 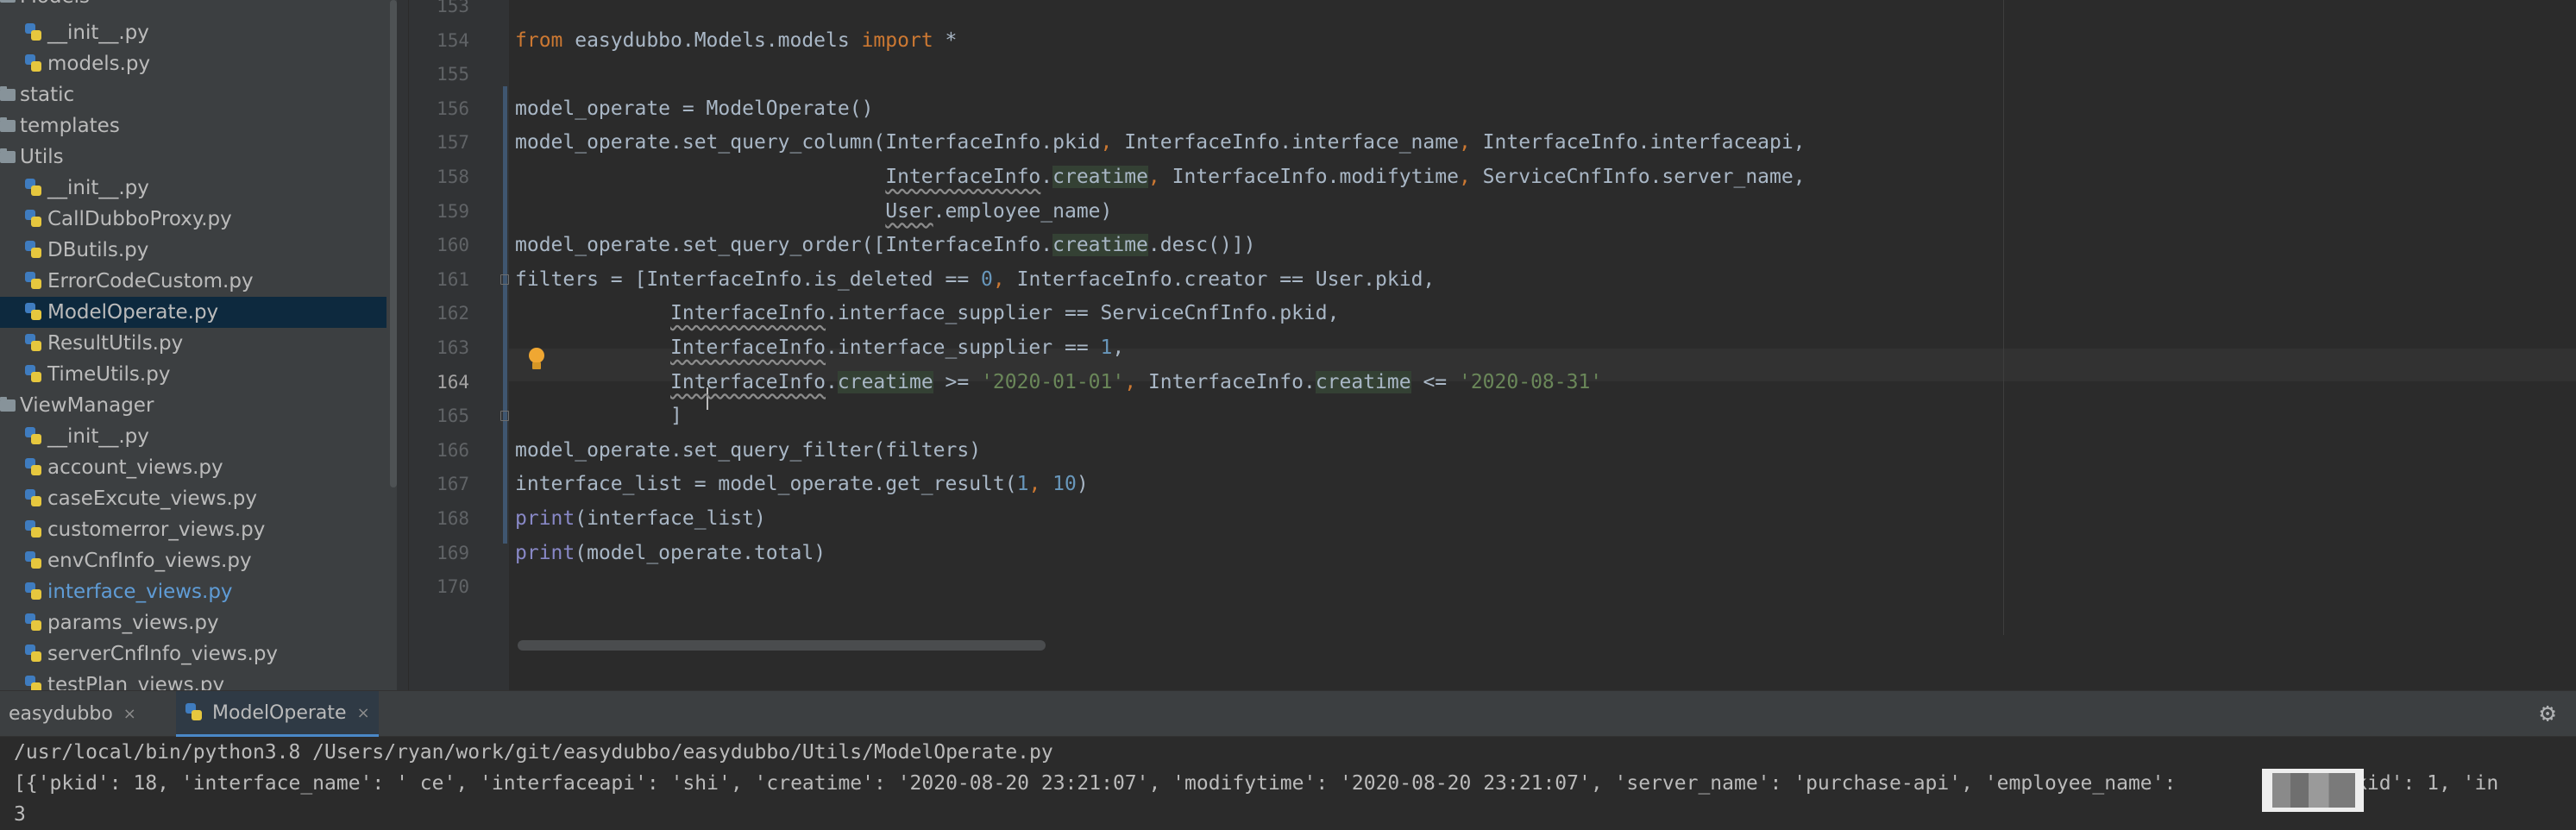 I want to click on tree-item-caseexcute-views-py: caseExcute_views.py, so click(x=193, y=498).